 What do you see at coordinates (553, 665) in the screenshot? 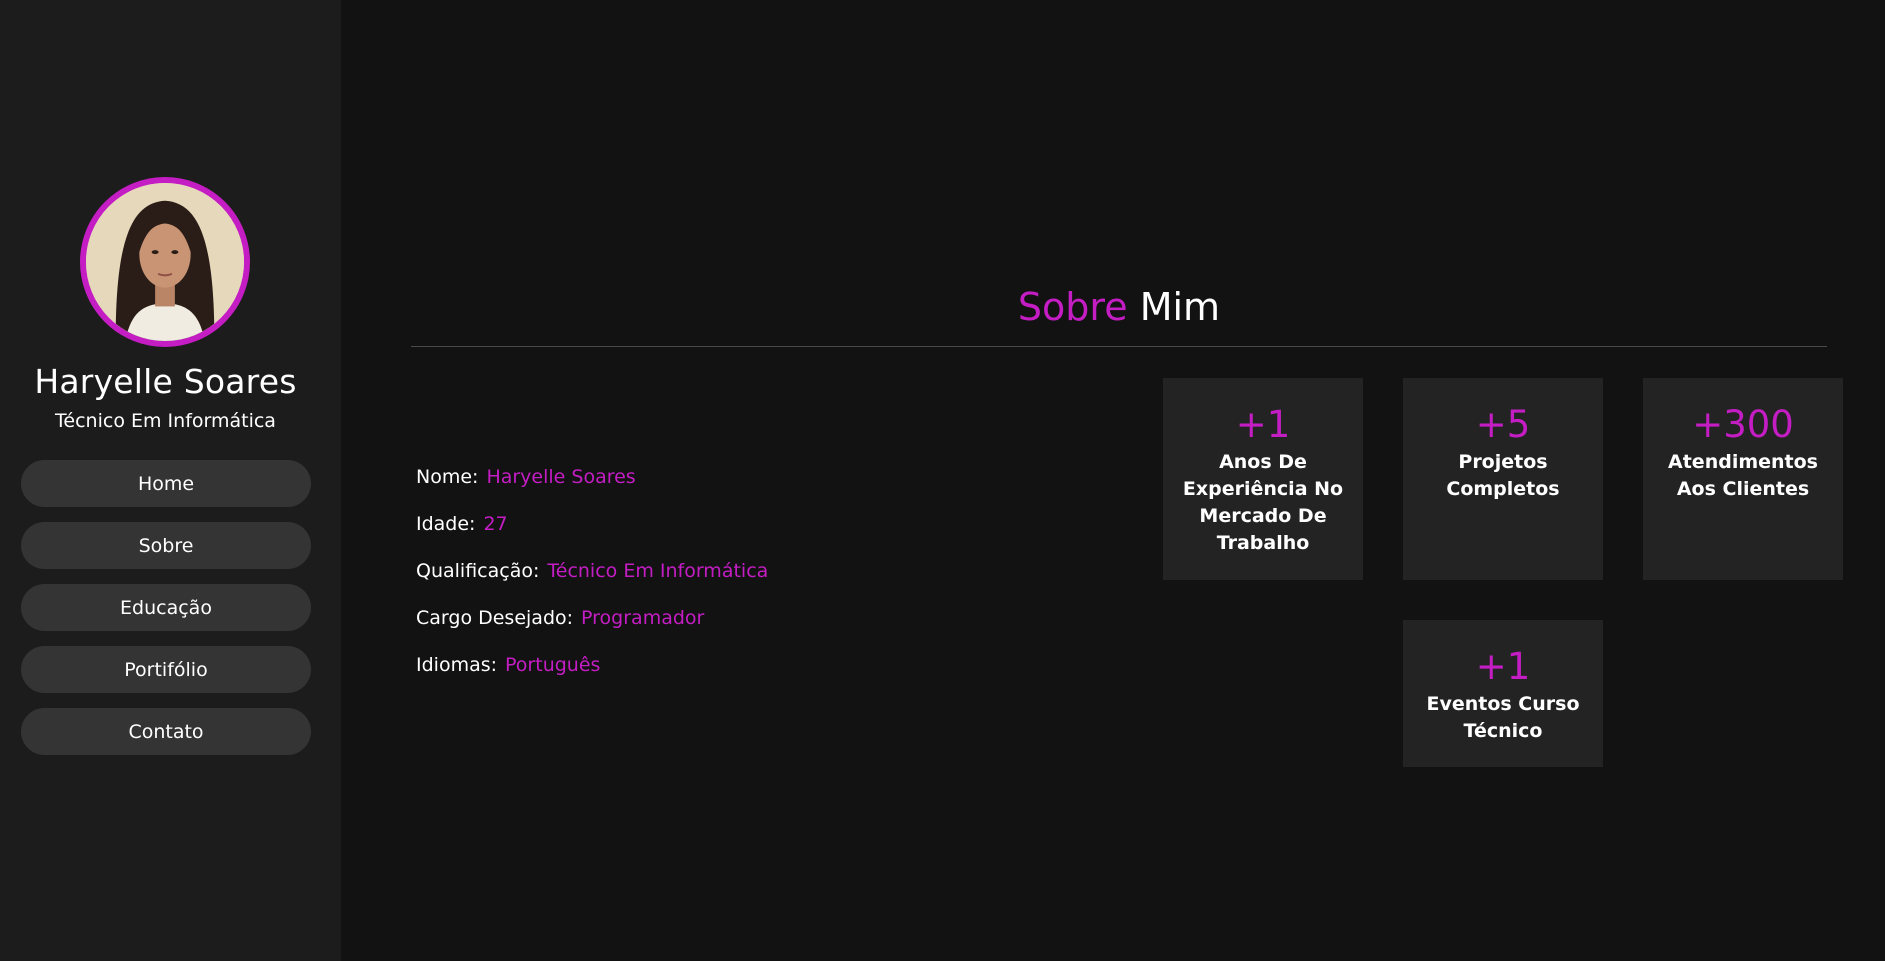
I see `info-value: Português` at bounding box center [553, 665].